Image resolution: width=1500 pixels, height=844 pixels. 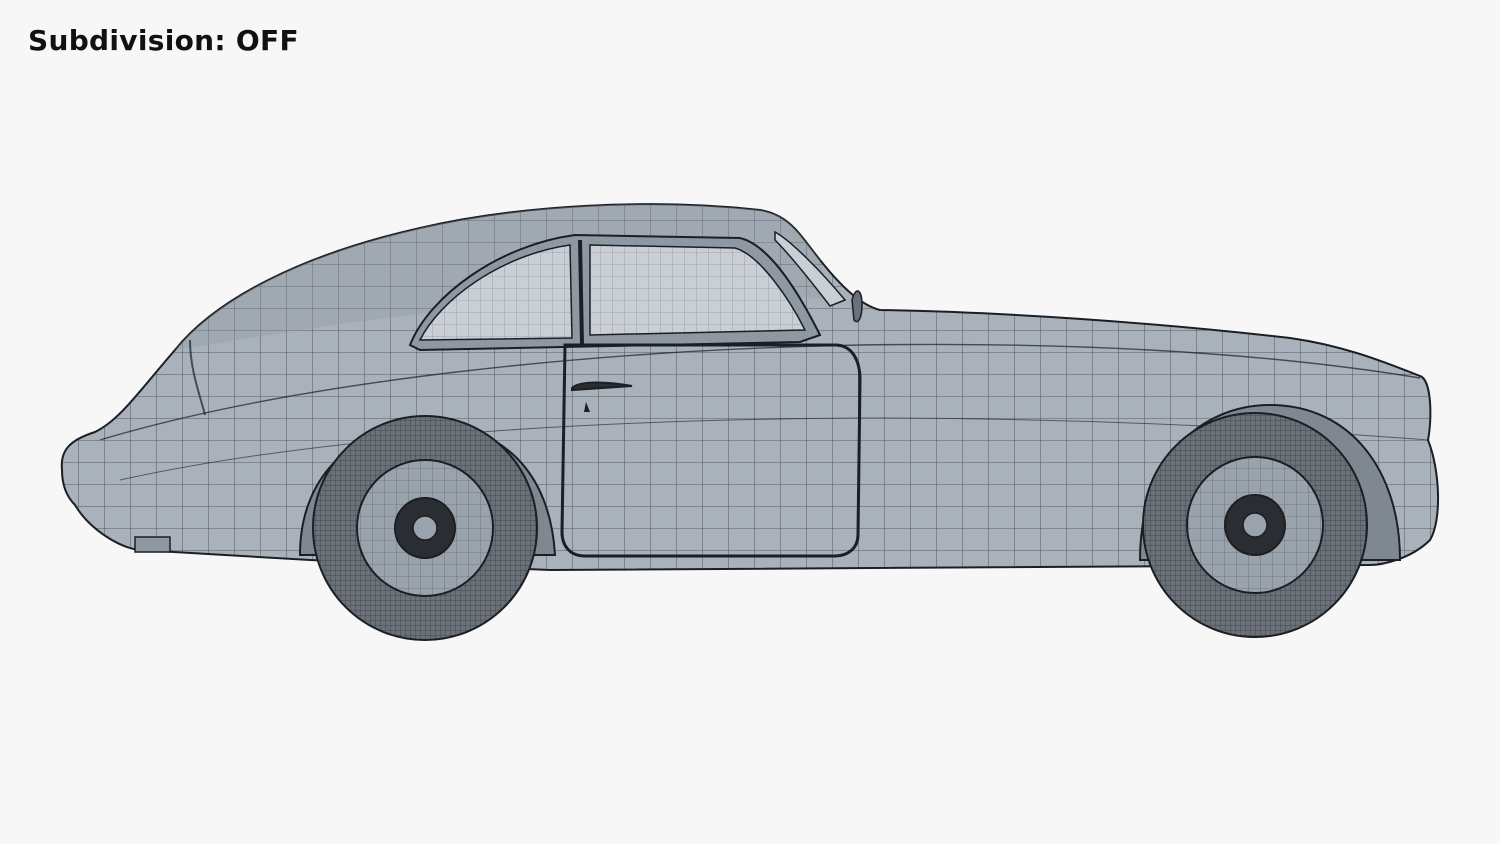 I want to click on front-wheel, so click(x=1255, y=525).